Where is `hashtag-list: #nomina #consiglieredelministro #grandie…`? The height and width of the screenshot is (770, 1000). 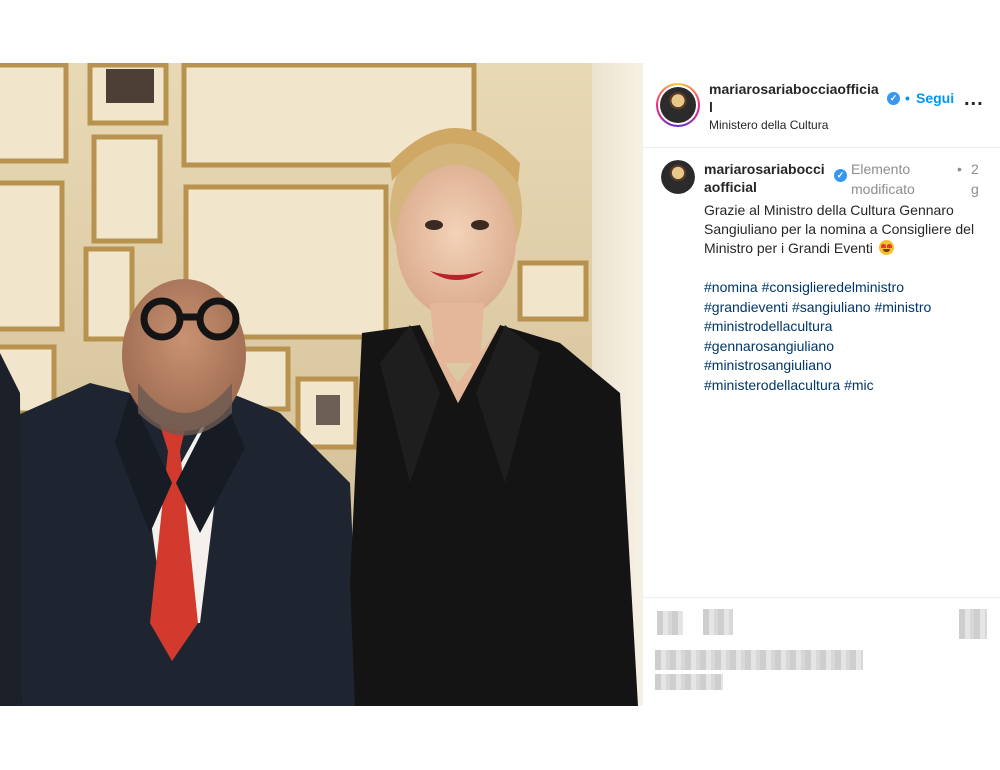
hashtag-list: #nomina #consiglieredelministro #grandie… is located at coordinates (849, 337).